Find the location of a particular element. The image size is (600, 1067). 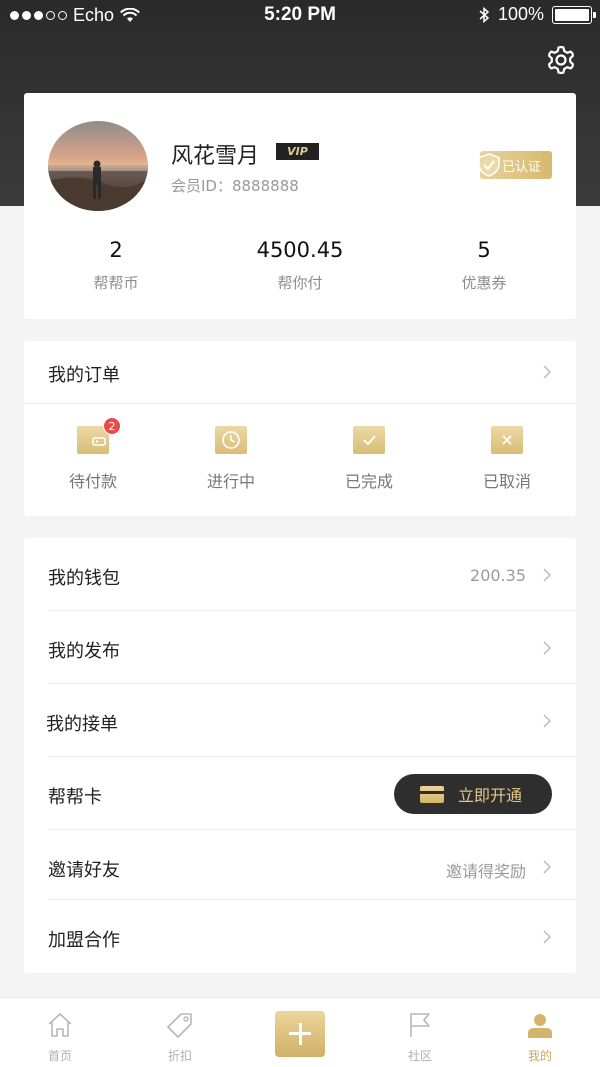

user-icon is located at coordinates (540, 1026).